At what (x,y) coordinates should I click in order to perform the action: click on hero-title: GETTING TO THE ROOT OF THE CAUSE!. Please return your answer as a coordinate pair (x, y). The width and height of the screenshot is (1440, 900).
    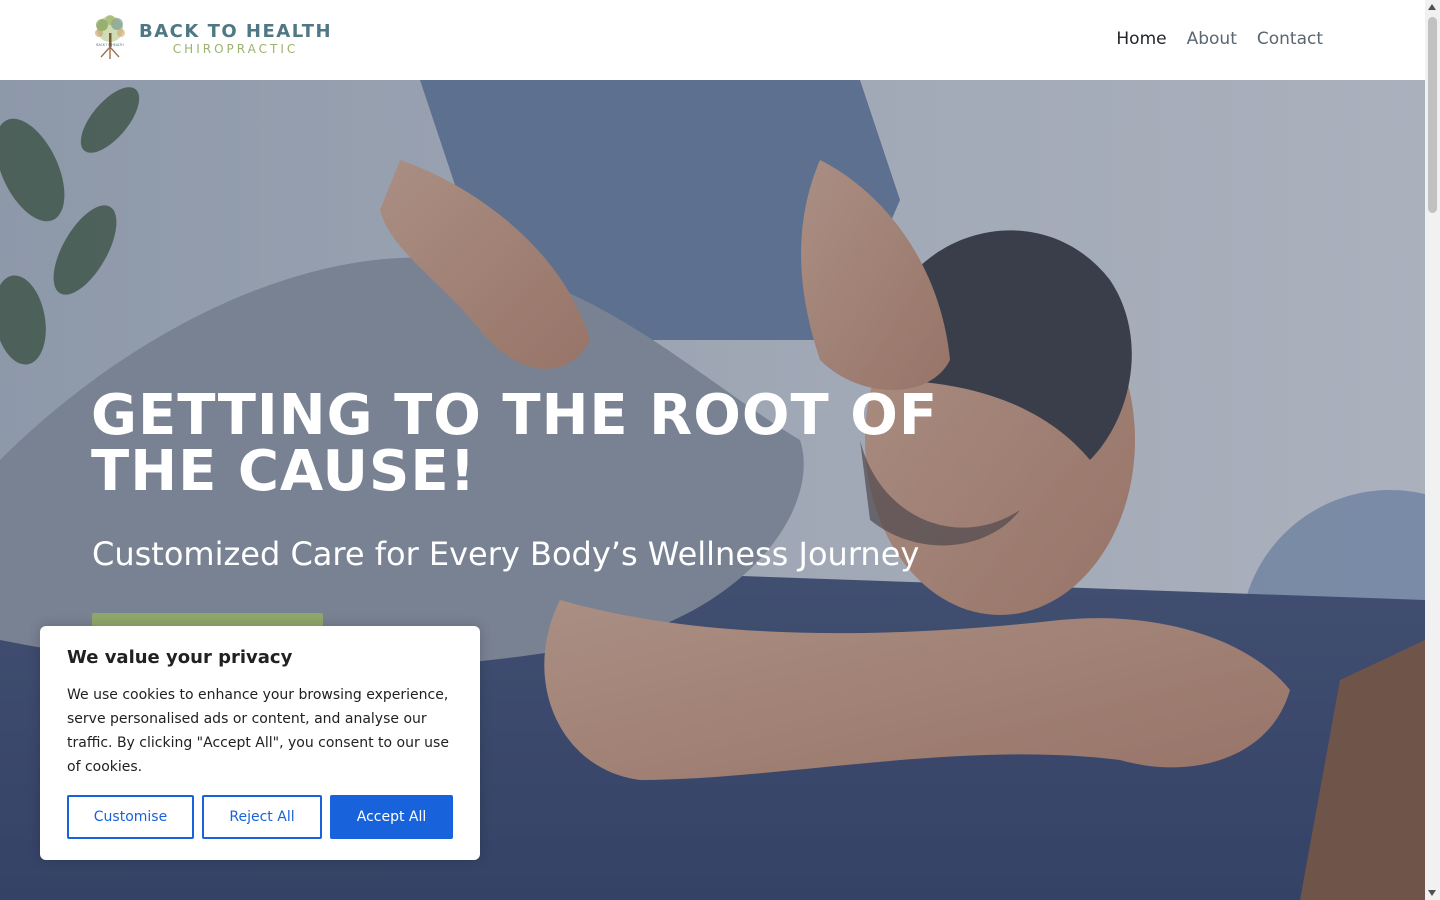
    Looking at the image, I should click on (515, 443).